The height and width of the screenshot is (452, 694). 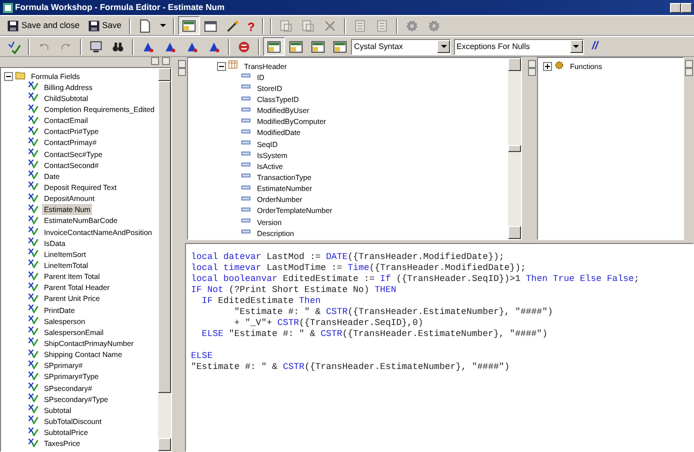 I want to click on code-text: ;, so click(x=637, y=279).